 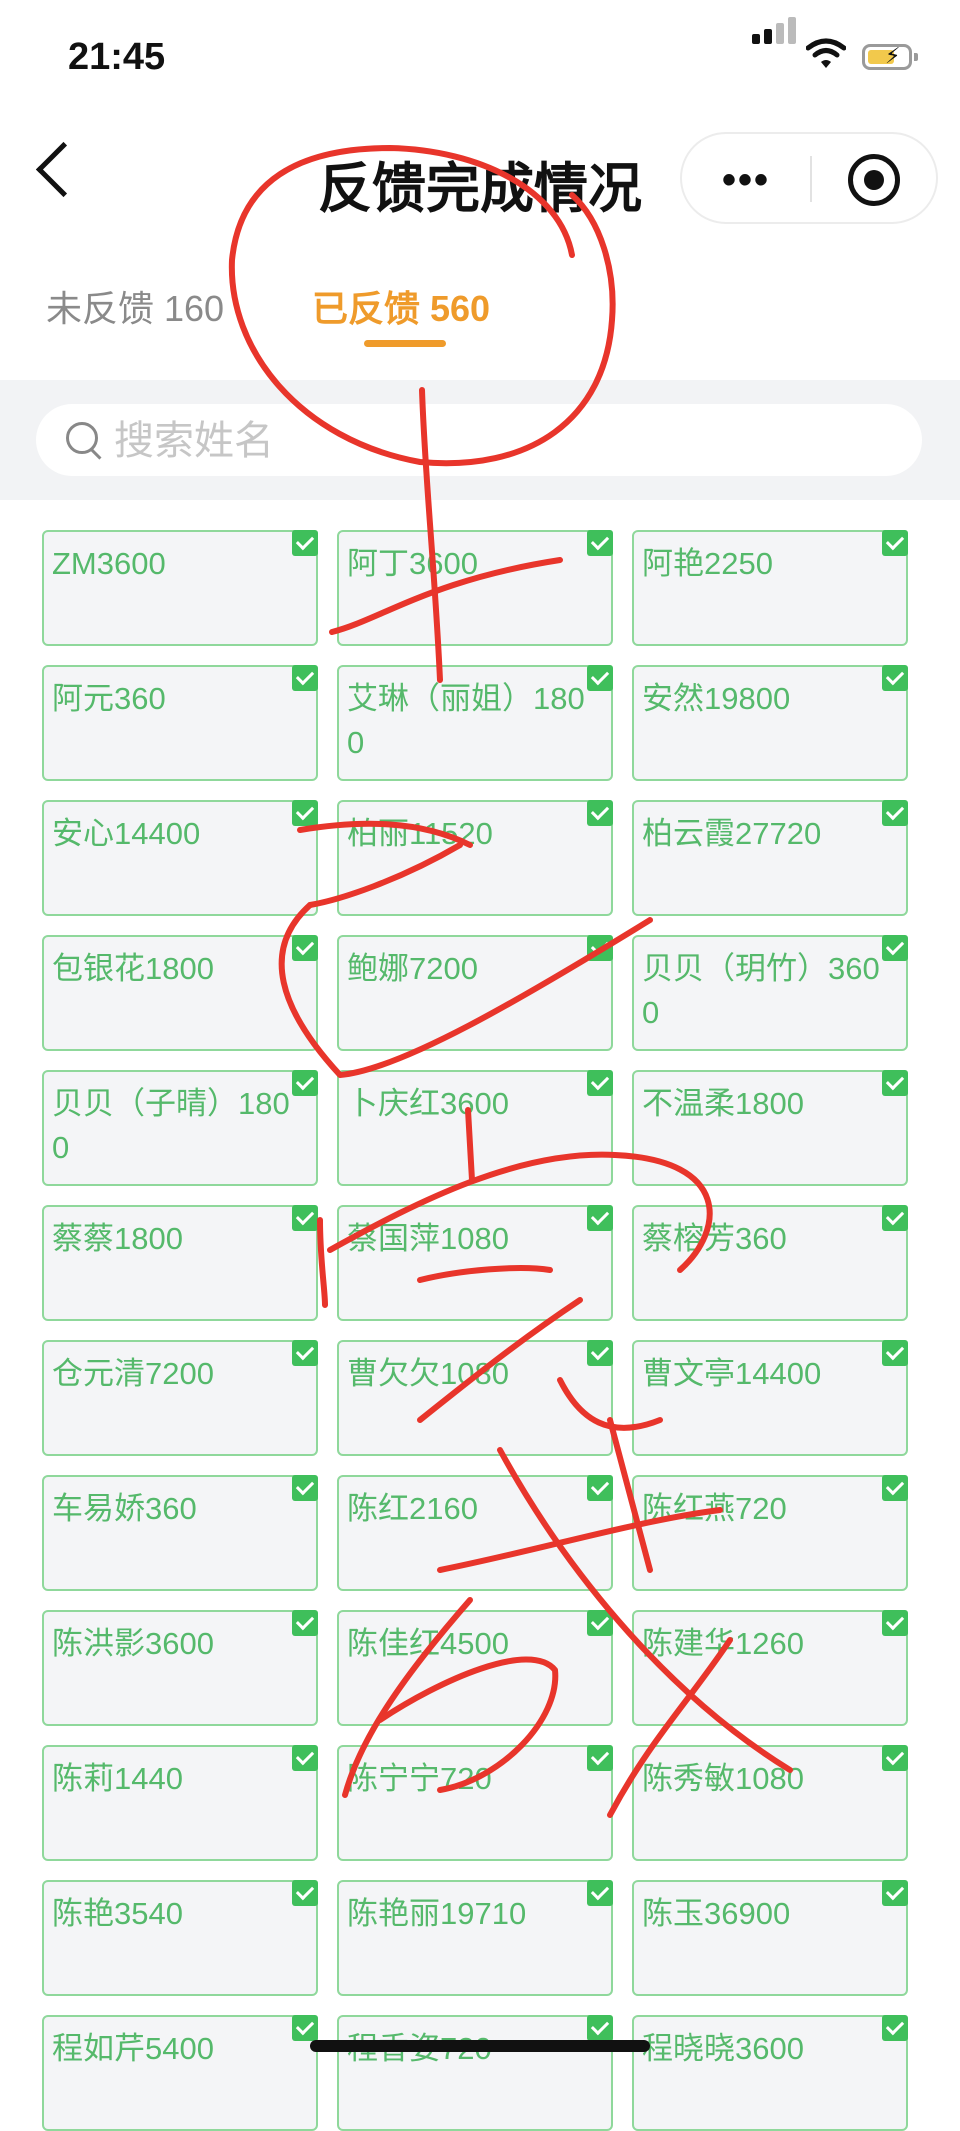 What do you see at coordinates (412, 563) in the screenshot?
I see `list-item-label: 阿丁3600` at bounding box center [412, 563].